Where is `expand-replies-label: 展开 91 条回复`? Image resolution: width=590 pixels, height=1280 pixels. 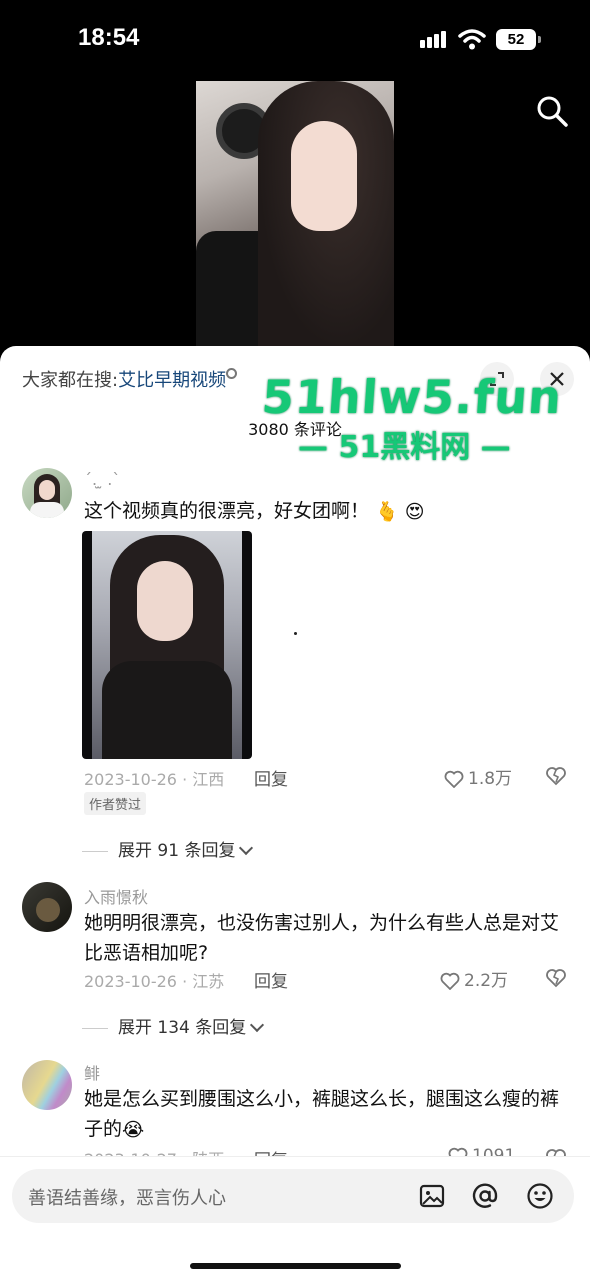
expand-replies-label: 展开 91 条回复 is located at coordinates (177, 851).